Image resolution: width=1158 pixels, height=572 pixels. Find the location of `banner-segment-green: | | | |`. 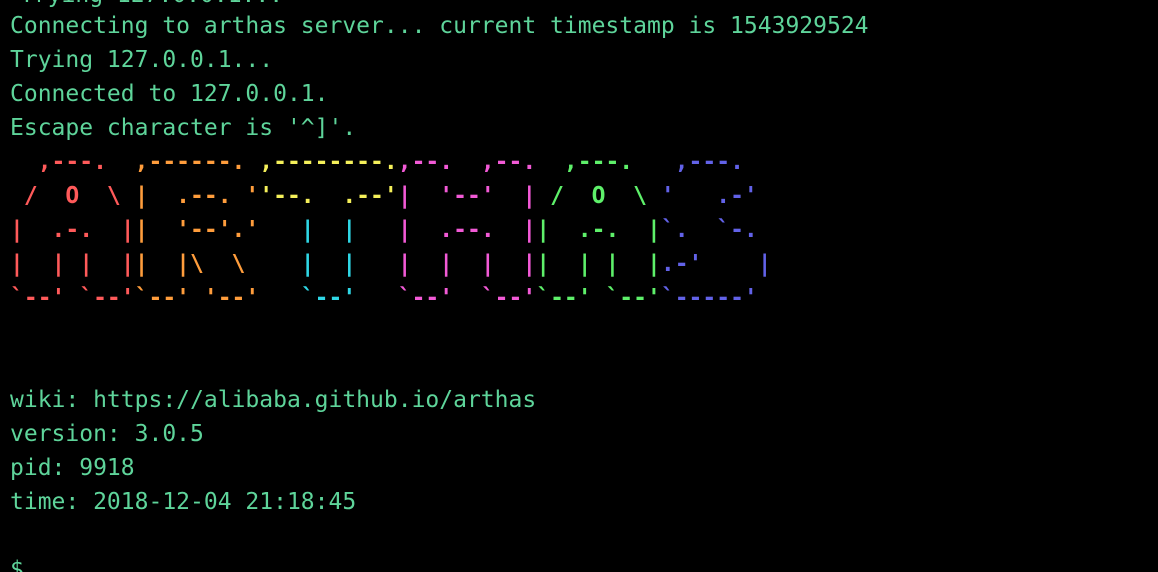

banner-segment-green: | | | | is located at coordinates (598, 264).